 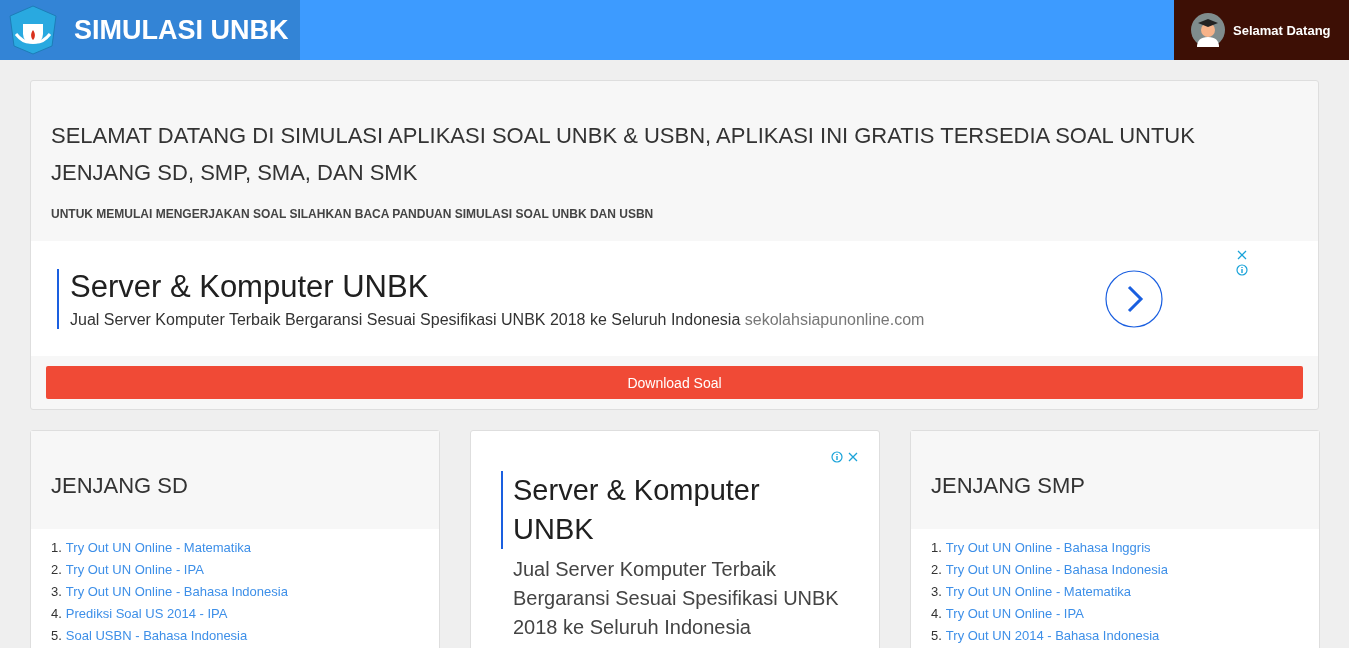 I want to click on exam-link: Try Out UN 2014 - Bahasa Indonesia, so click(x=1052, y=636).